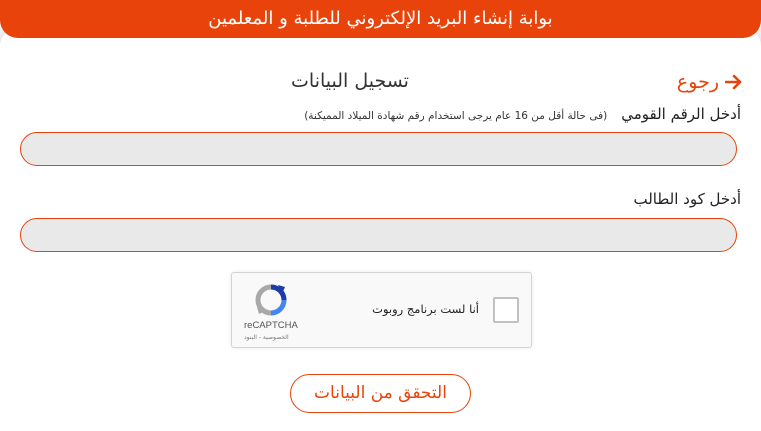 The height and width of the screenshot is (431, 761). Describe the element at coordinates (734, 82) in the screenshot. I see `arrow-right-icon` at that location.